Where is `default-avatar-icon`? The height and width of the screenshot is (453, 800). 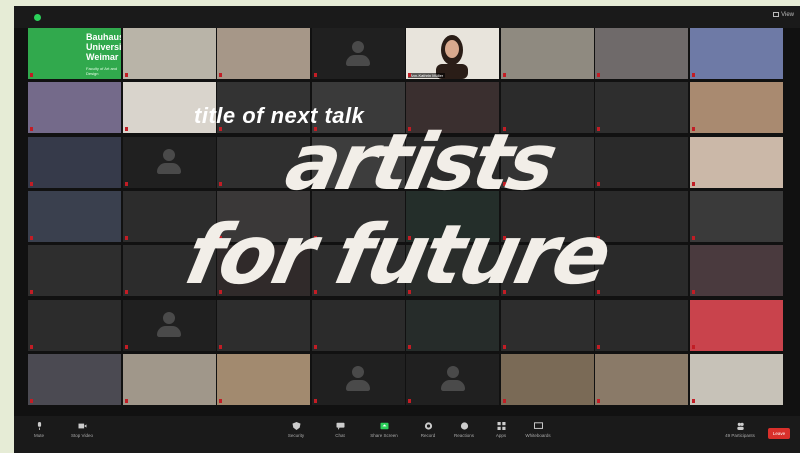 default-avatar-icon is located at coordinates (358, 379).